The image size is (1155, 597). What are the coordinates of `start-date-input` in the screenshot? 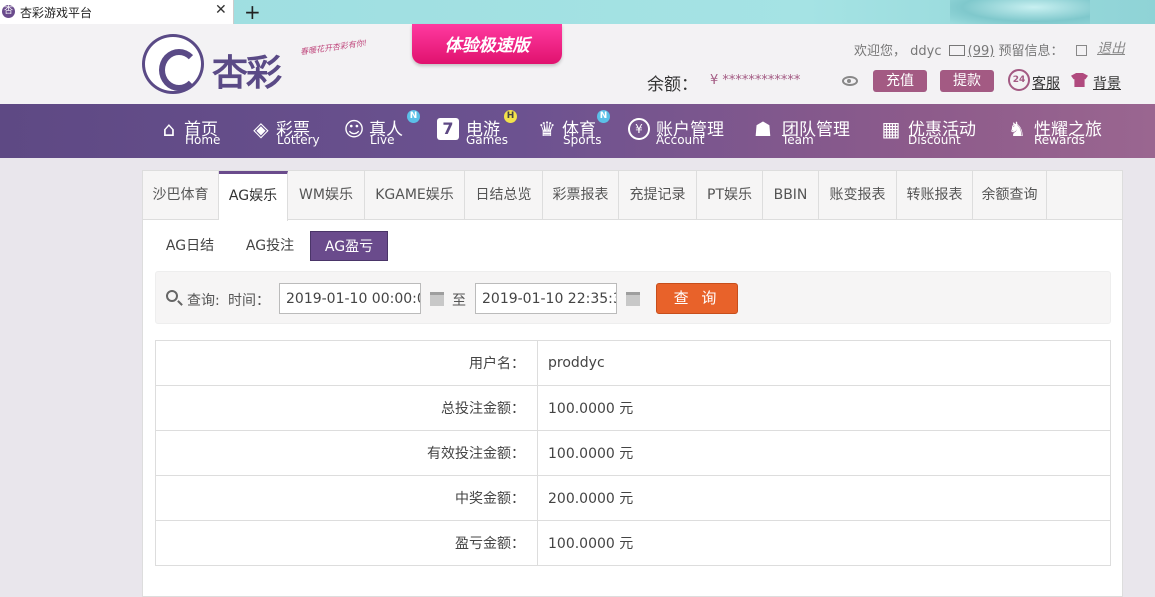 It's located at (350, 298).